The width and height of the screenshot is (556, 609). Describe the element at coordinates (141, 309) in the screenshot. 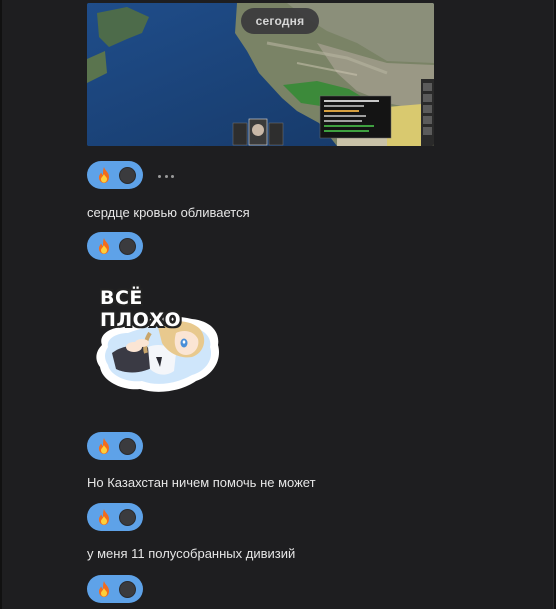

I see `sticker-caption: ВСЁ ПЛОХО` at that location.